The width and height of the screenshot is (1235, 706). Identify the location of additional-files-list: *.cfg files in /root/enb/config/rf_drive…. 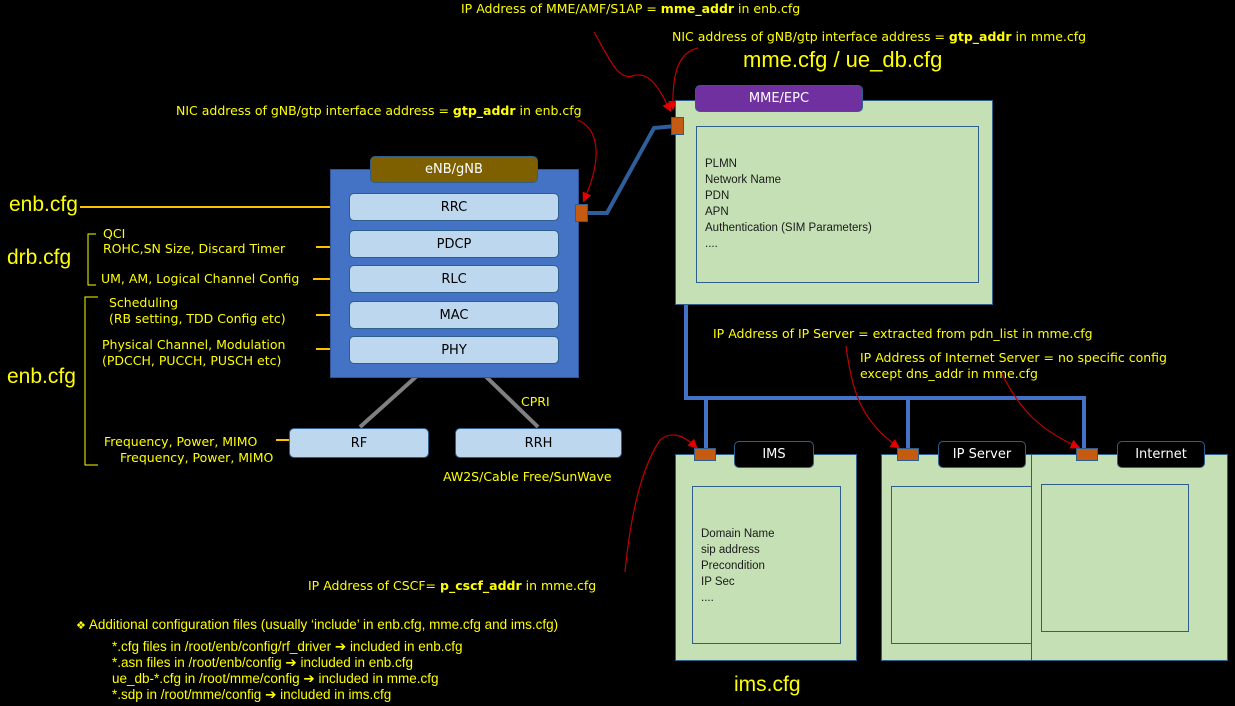
(287, 671).